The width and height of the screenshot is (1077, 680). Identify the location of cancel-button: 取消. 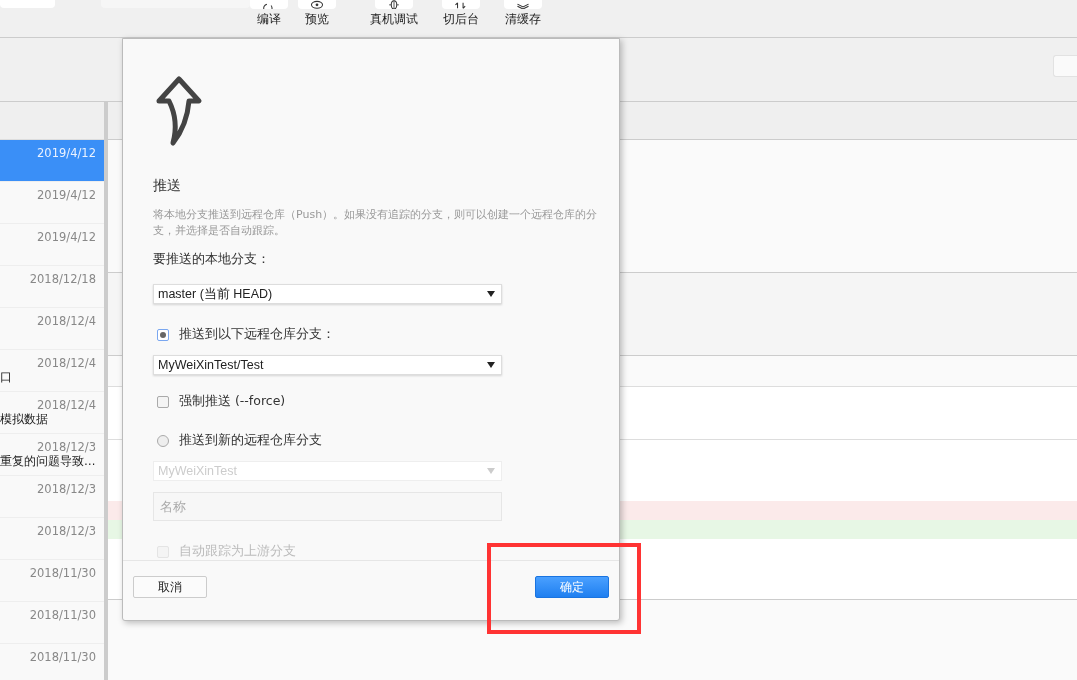
(170, 587).